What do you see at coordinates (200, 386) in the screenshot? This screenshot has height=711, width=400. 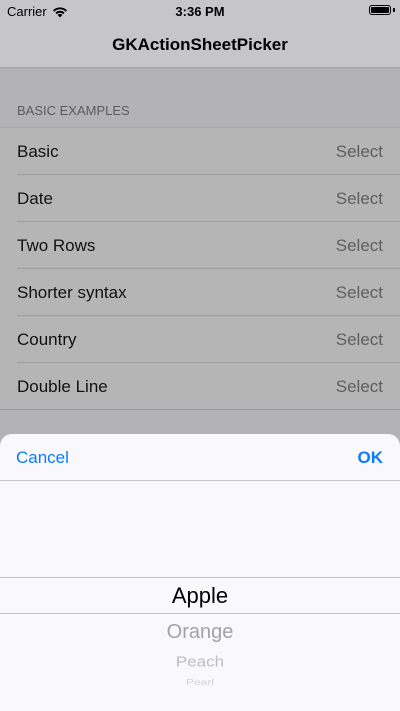 I see `row-double-line: Double Line Select` at bounding box center [200, 386].